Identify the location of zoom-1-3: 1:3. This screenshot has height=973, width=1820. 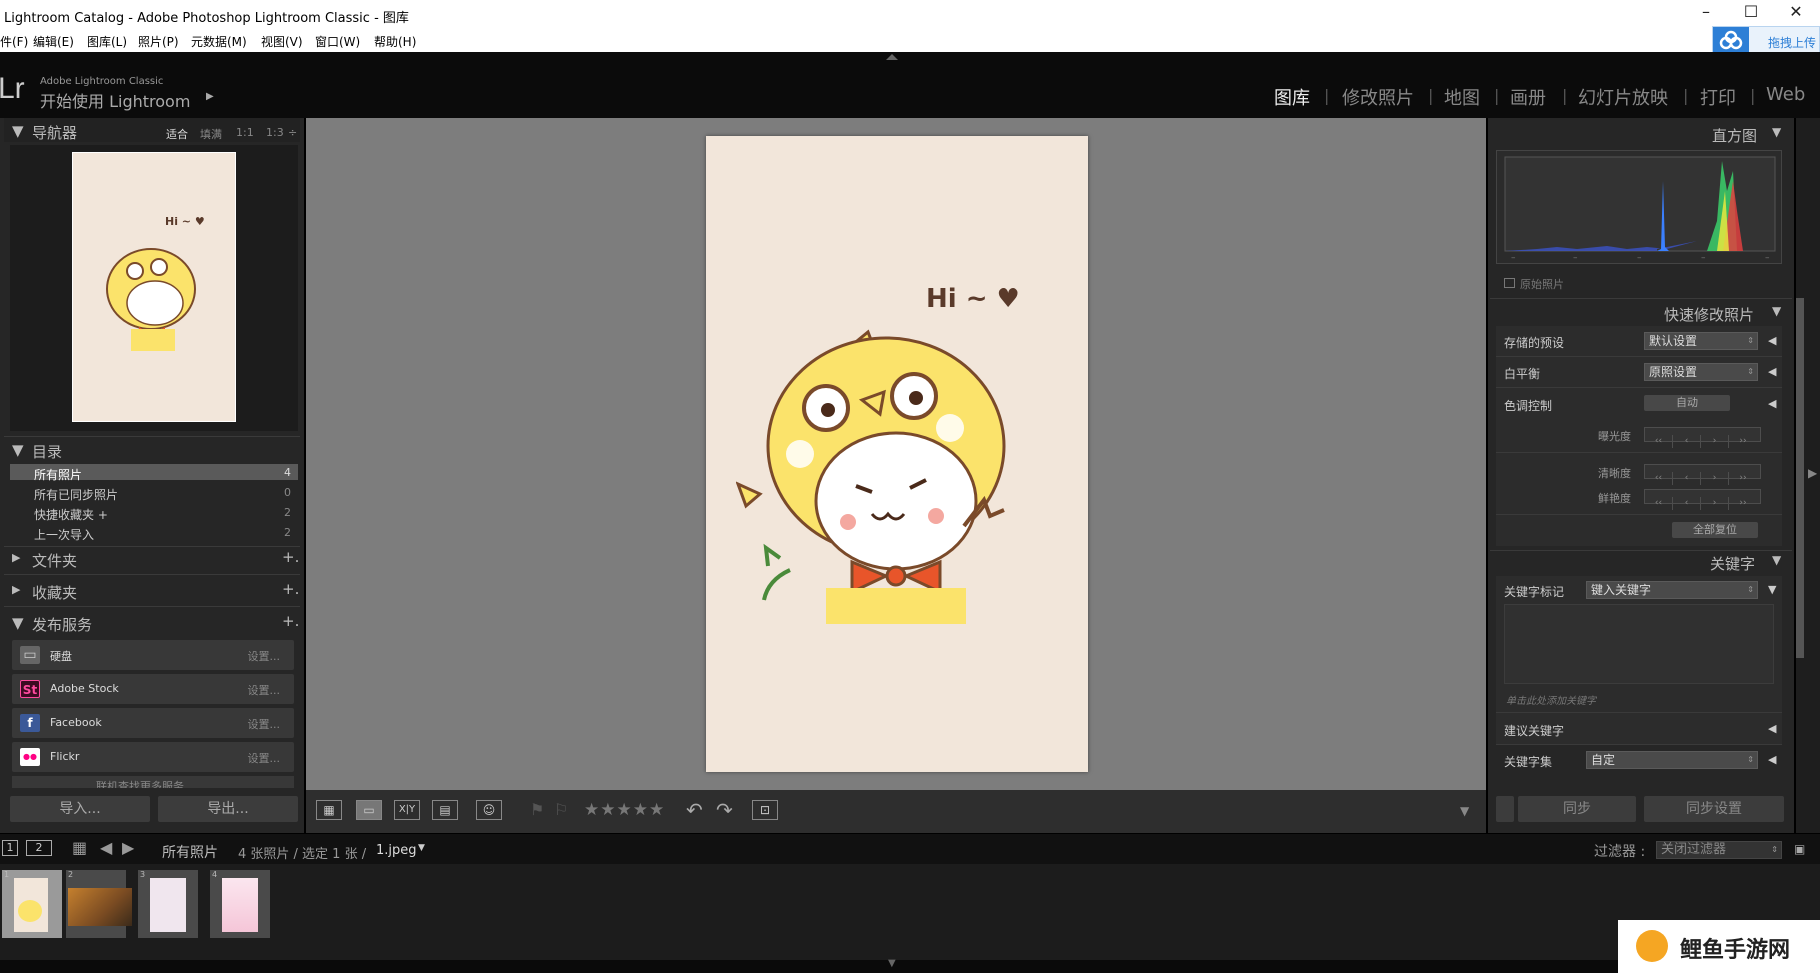
(275, 132).